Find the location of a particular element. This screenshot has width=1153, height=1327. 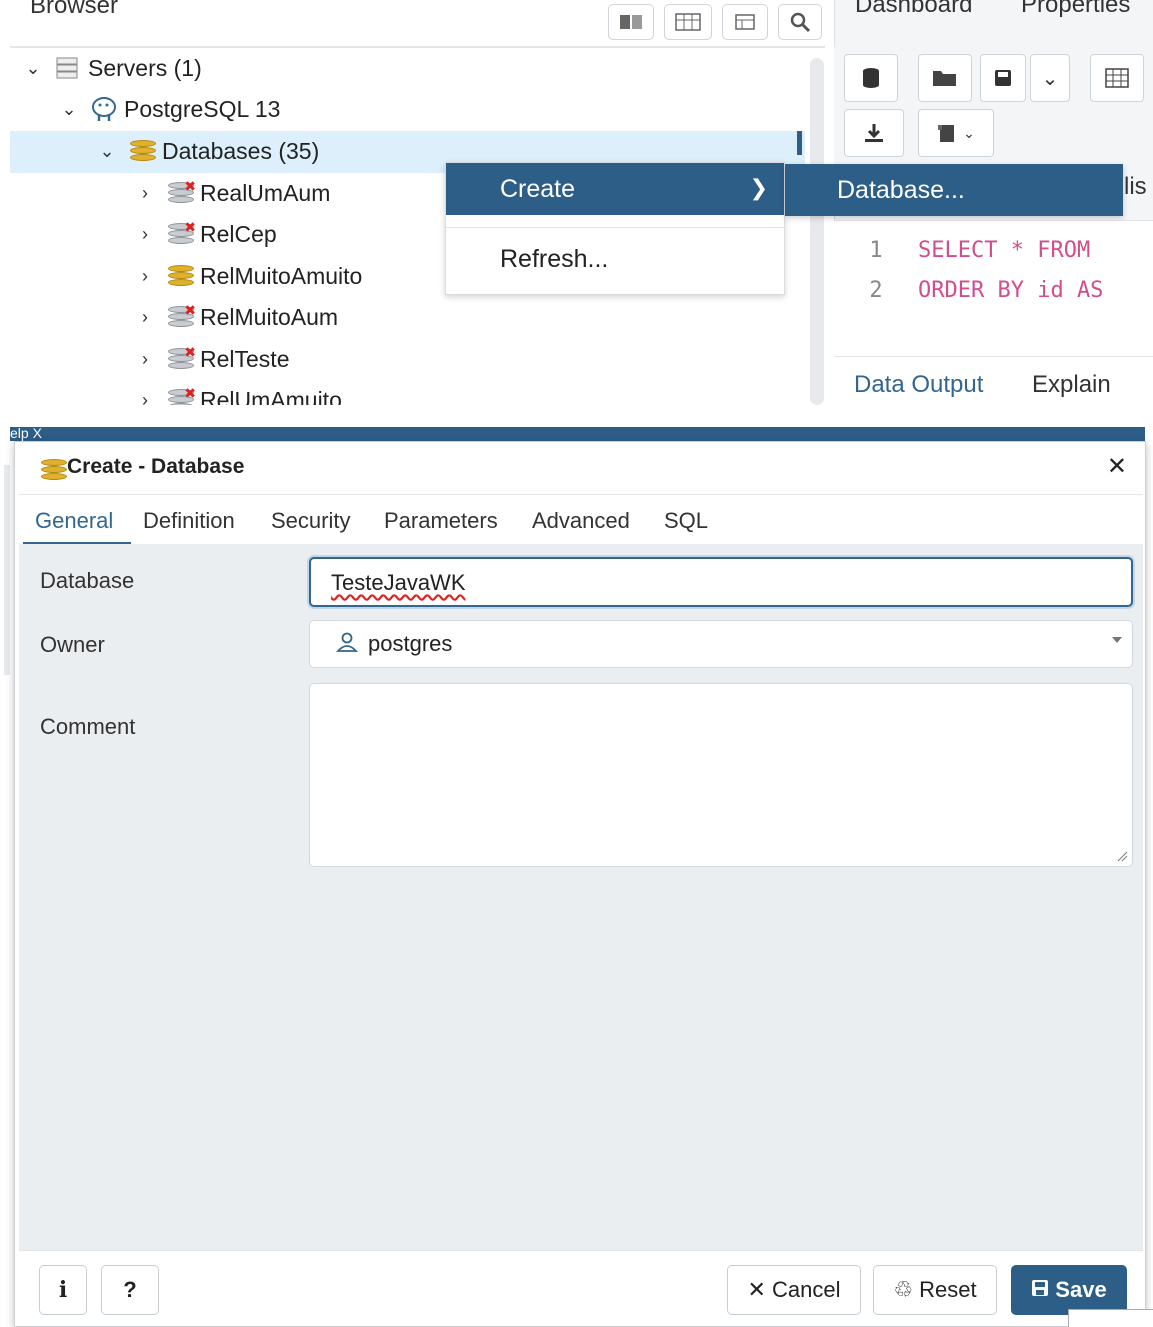

tree-item-database: › ✖ RealUmAum is located at coordinates (231, 193).